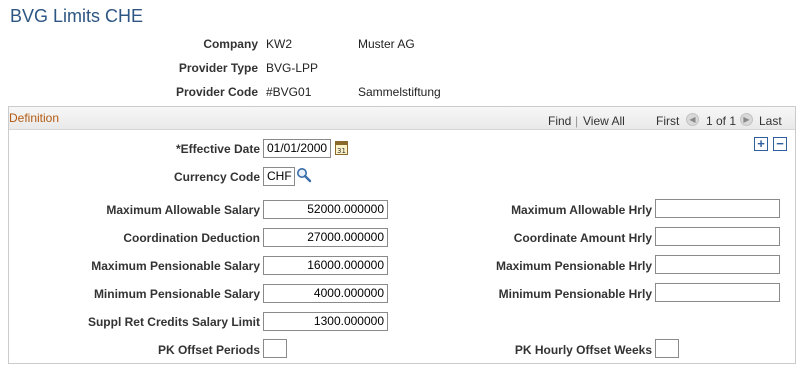 The height and width of the screenshot is (376, 803). I want to click on magnifier-glyph, so click(304, 175).